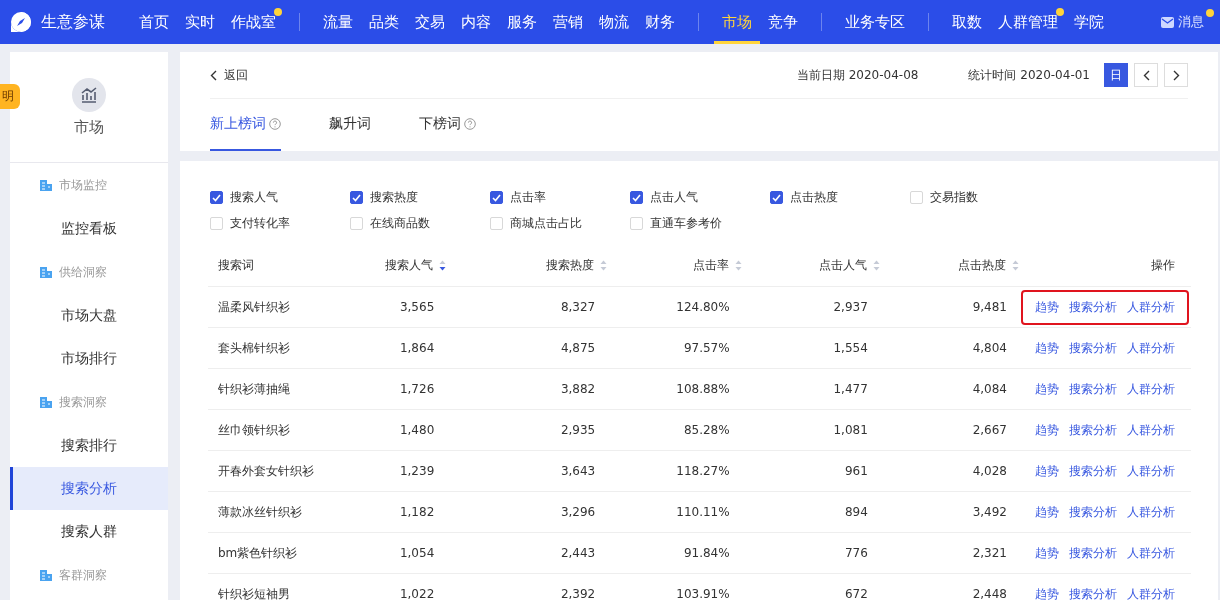 The height and width of the screenshot is (600, 1220). What do you see at coordinates (89, 228) in the screenshot?
I see `sidebar-item: 监控看板` at bounding box center [89, 228].